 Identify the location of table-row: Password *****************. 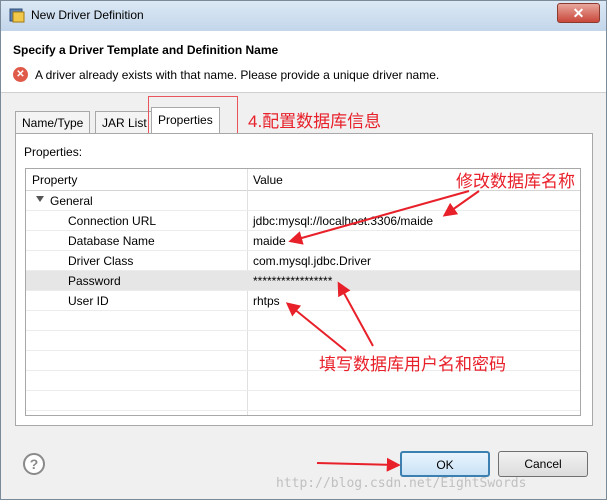
(303, 281).